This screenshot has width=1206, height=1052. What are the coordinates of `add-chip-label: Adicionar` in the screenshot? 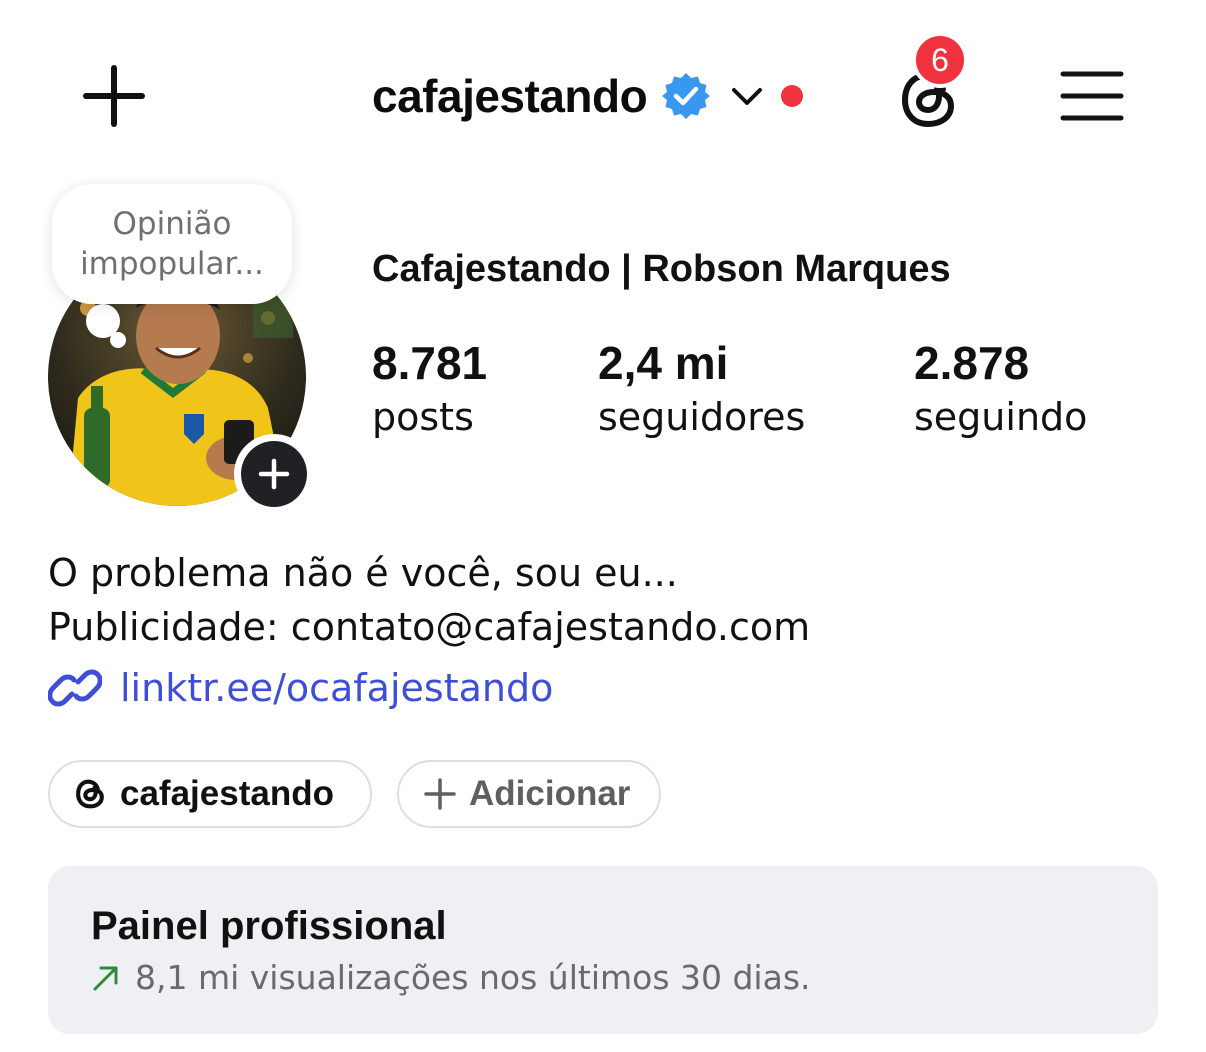 It's located at (550, 793).